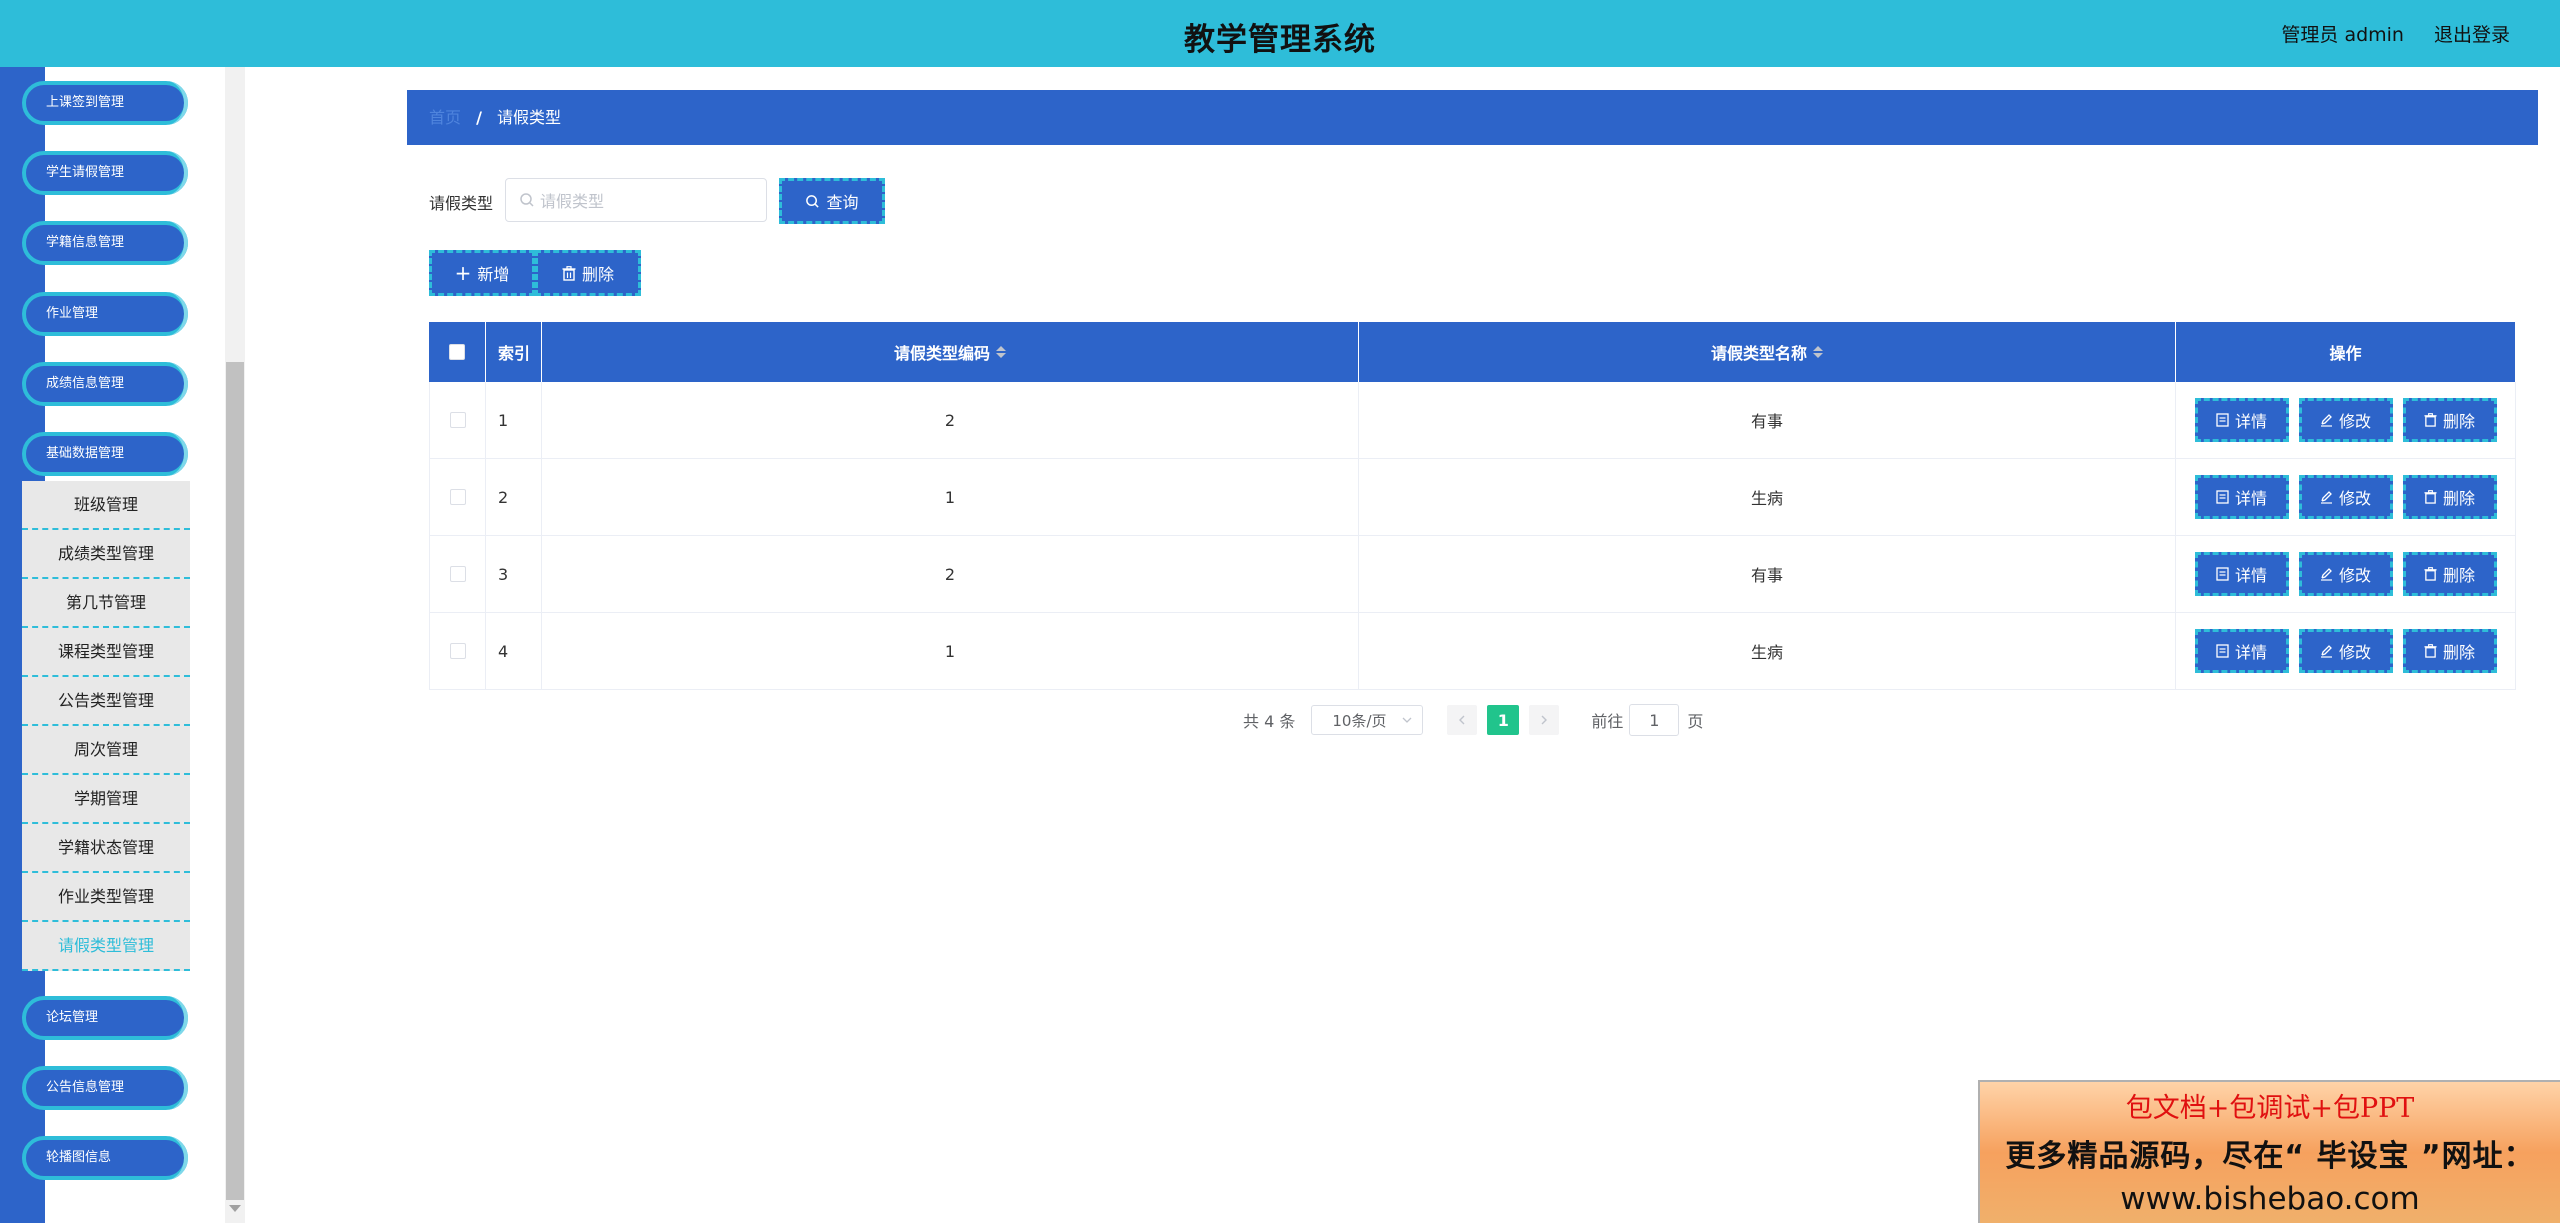  What do you see at coordinates (106, 652) in the screenshot?
I see `submenu-item-course-type: 课程类型管理` at bounding box center [106, 652].